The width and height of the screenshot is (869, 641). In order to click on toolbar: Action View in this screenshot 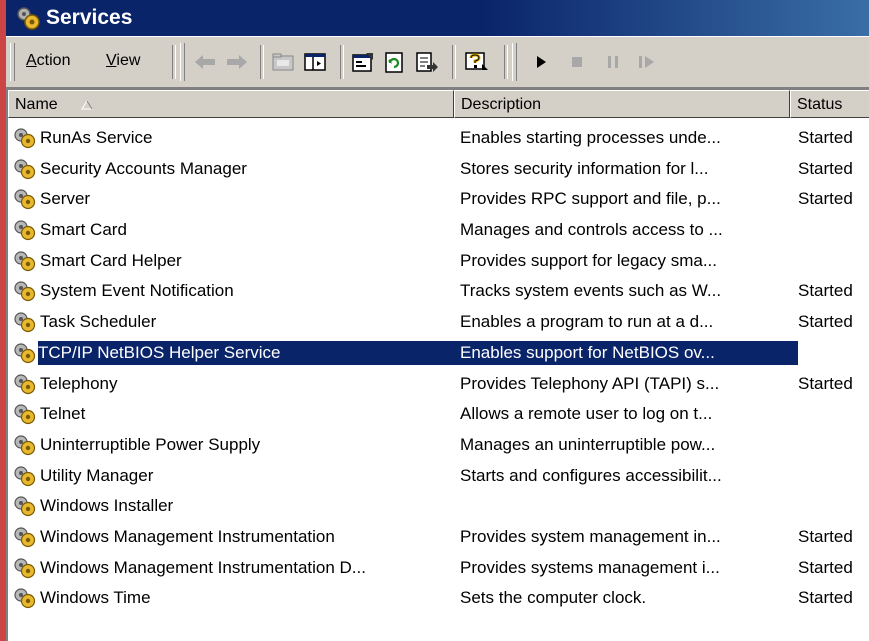, I will do `click(437, 62)`.